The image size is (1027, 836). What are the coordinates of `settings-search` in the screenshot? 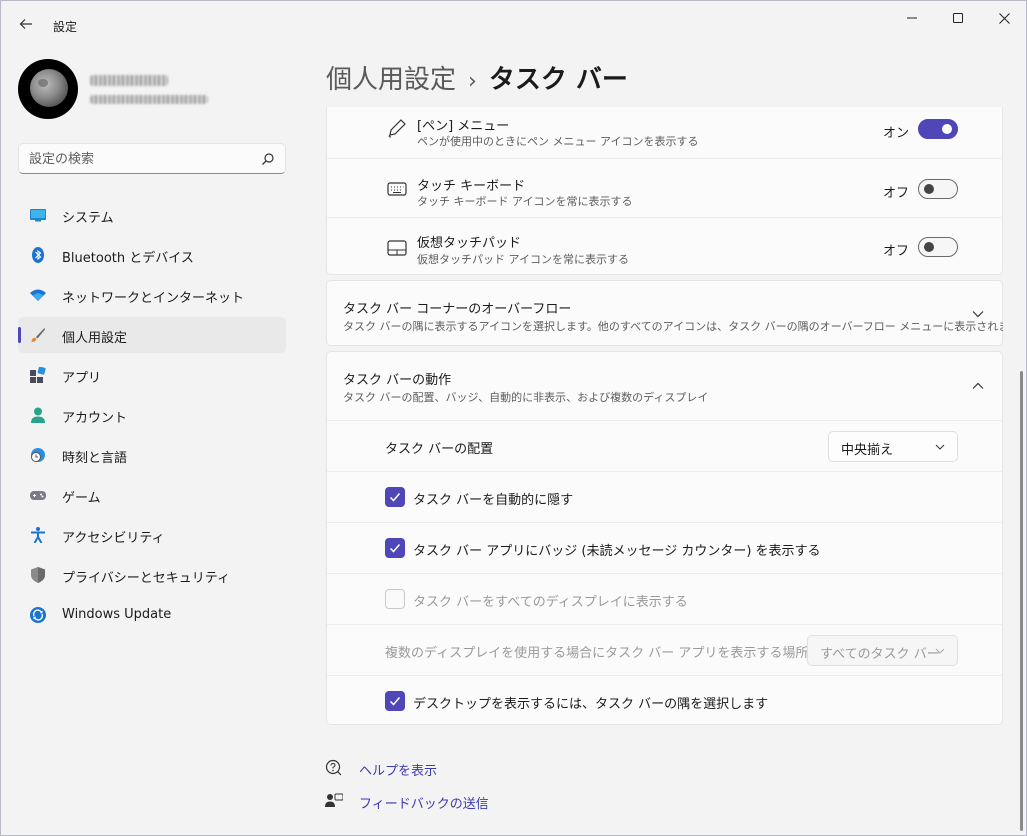 It's located at (152, 158).